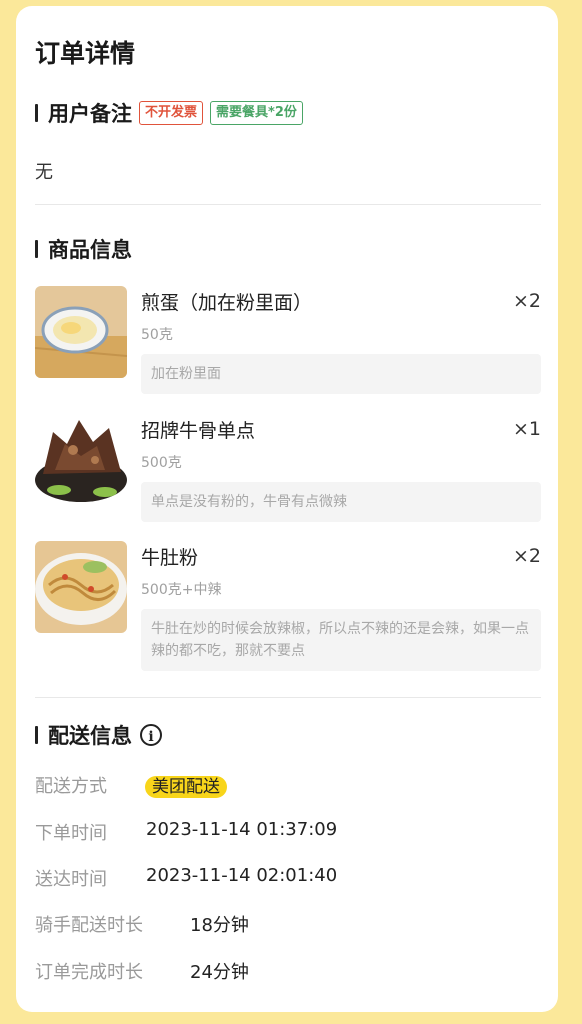  What do you see at coordinates (81, 332) in the screenshot?
I see `fried-egg-image` at bounding box center [81, 332].